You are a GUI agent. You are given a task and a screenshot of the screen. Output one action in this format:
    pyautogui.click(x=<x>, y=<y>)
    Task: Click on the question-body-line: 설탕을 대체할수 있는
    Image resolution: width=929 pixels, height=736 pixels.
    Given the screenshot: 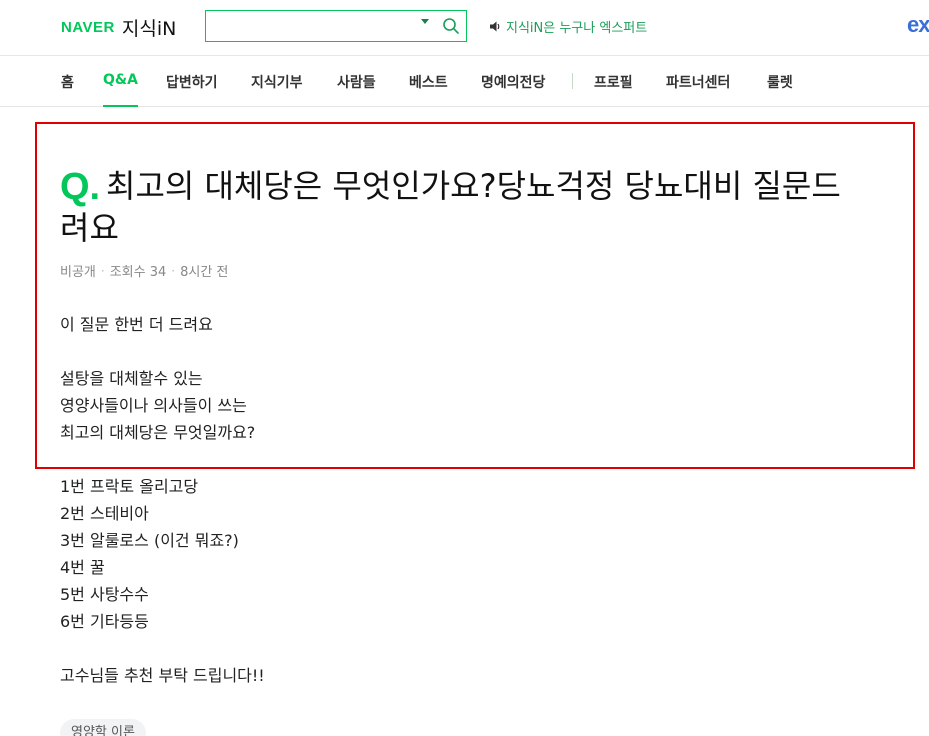 What is the action you would take?
    pyautogui.click(x=131, y=378)
    